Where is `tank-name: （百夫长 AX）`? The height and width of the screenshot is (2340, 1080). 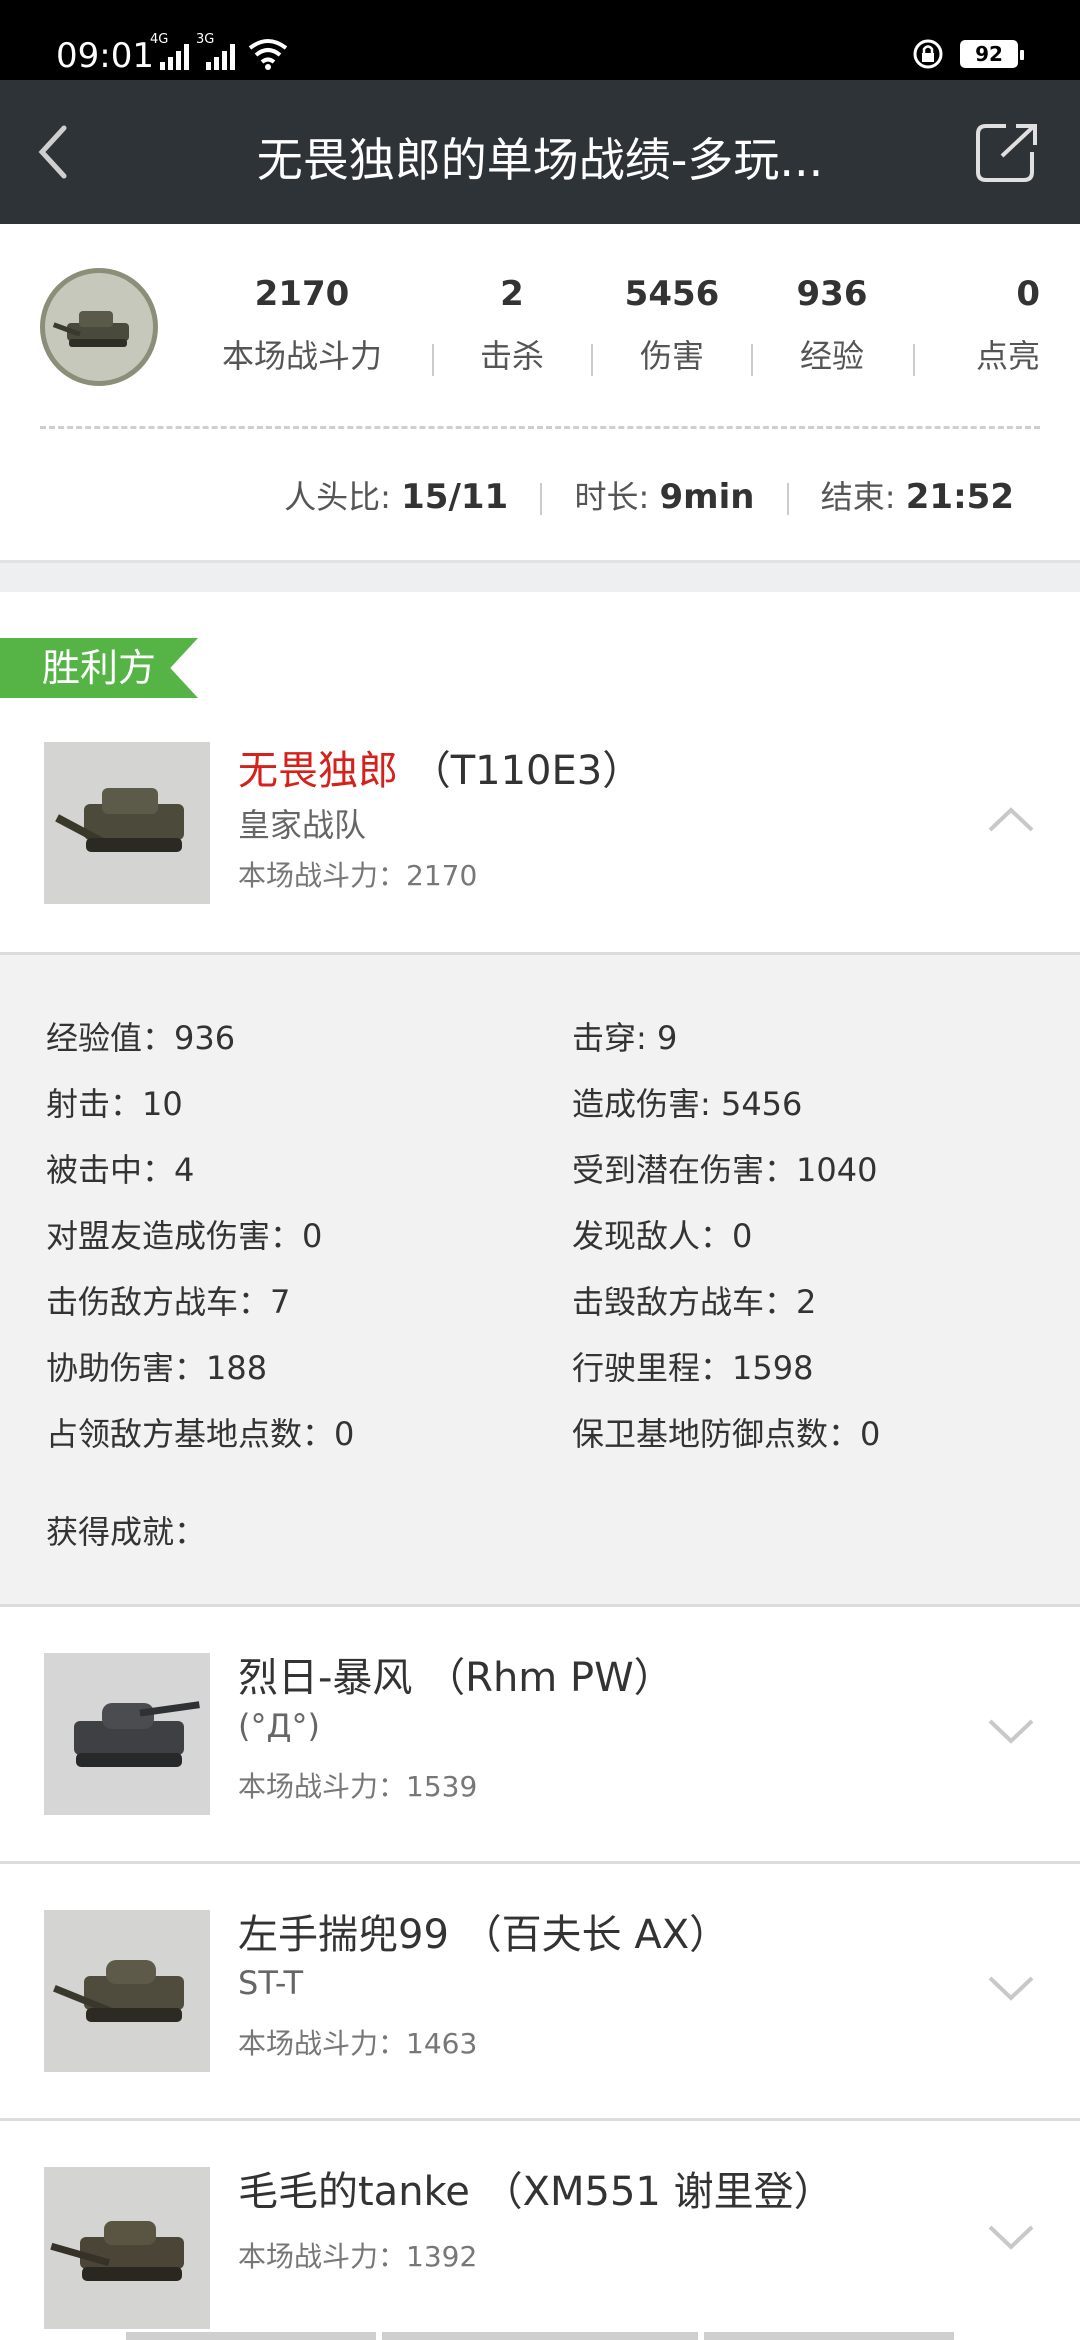
tank-name: （百夫长 AX） is located at coordinates (595, 1935).